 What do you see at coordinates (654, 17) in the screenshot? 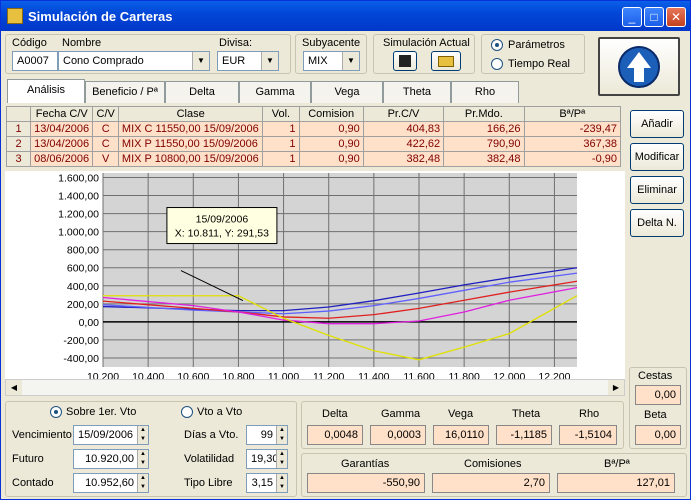
I see `maximize-button: □` at bounding box center [654, 17].